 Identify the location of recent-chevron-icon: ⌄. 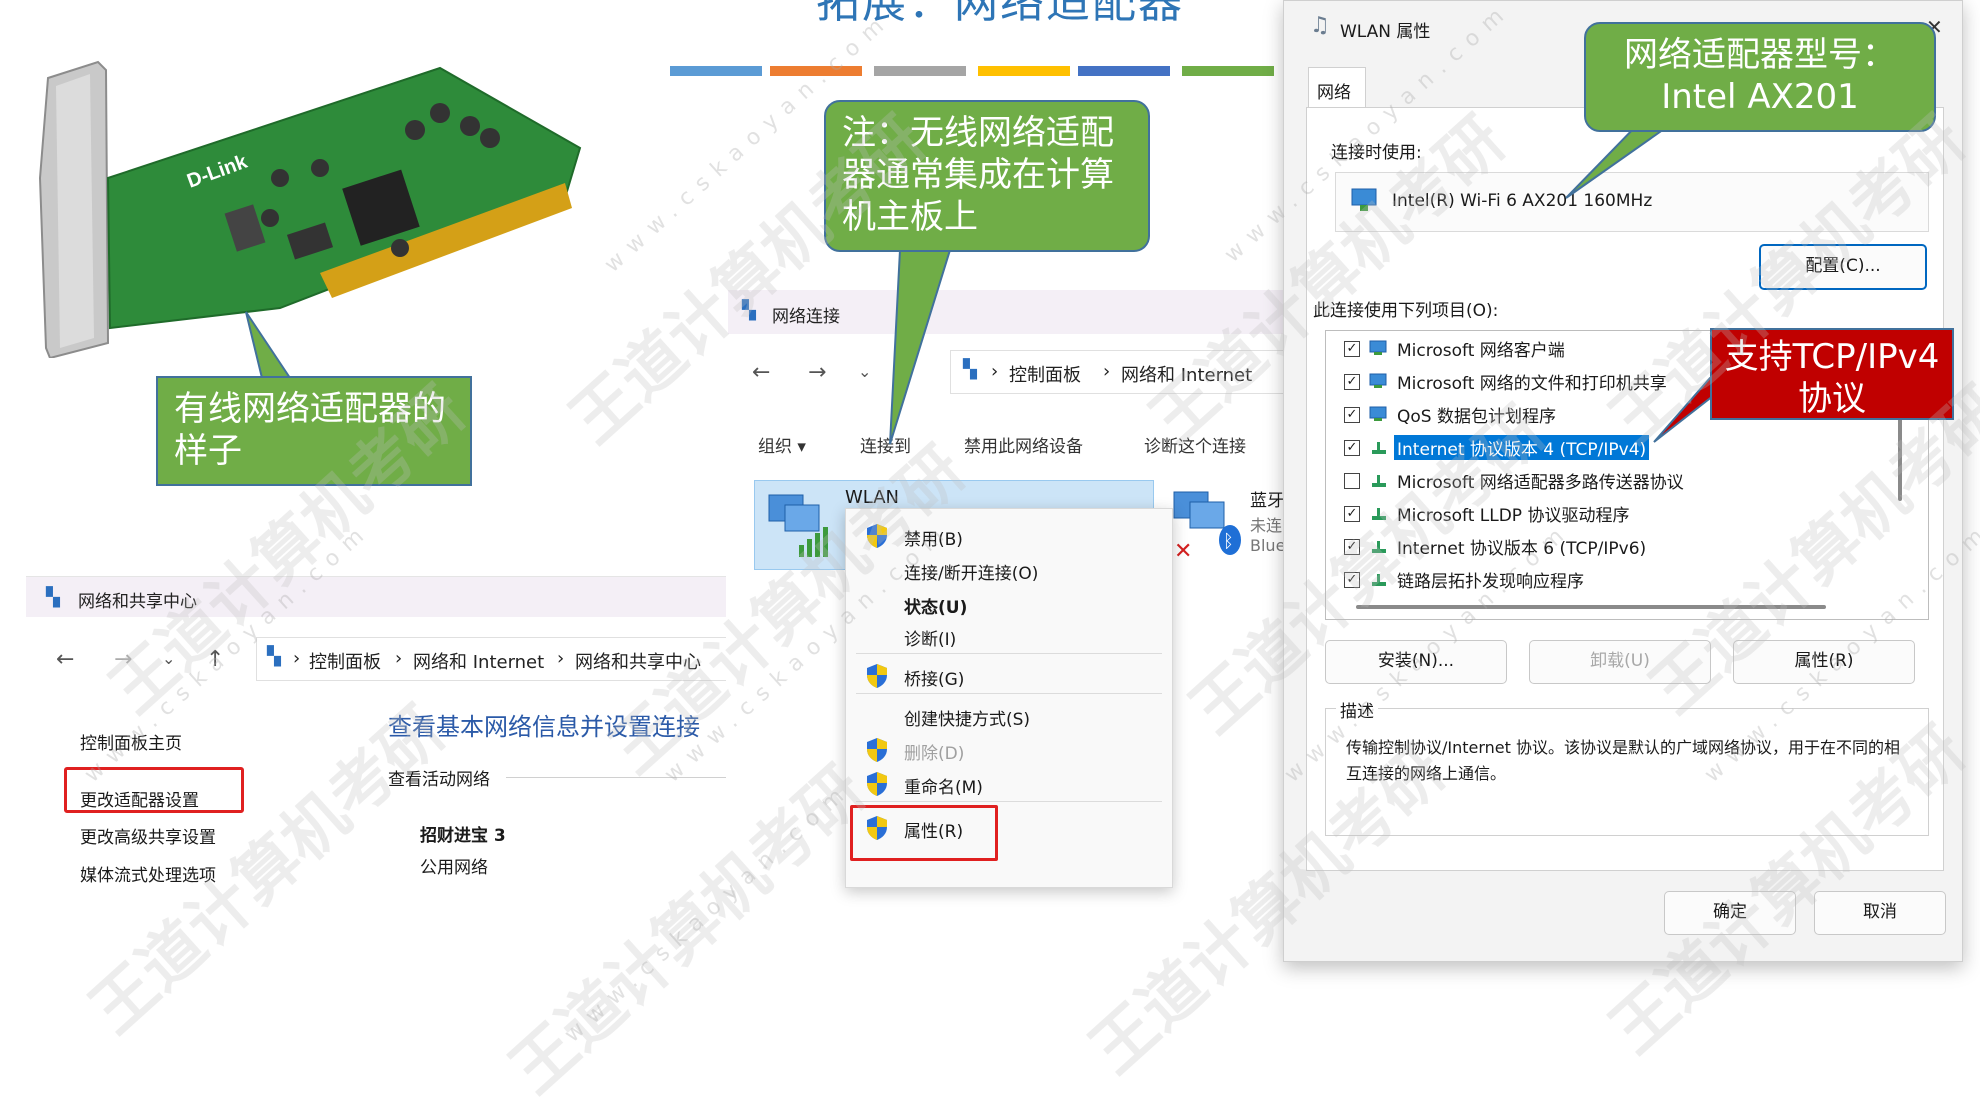
(168, 658).